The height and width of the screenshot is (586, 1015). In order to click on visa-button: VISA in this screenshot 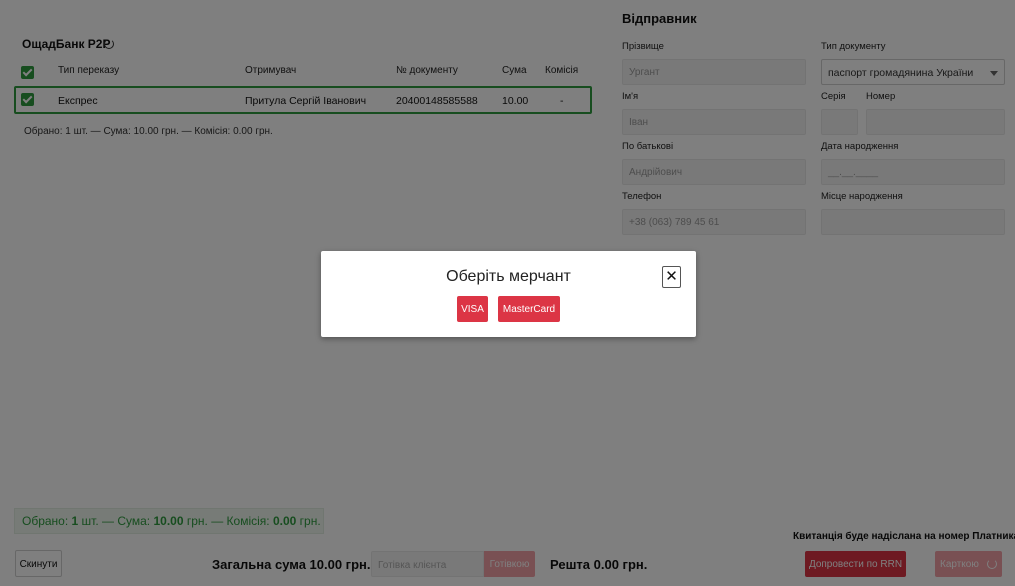, I will do `click(472, 309)`.